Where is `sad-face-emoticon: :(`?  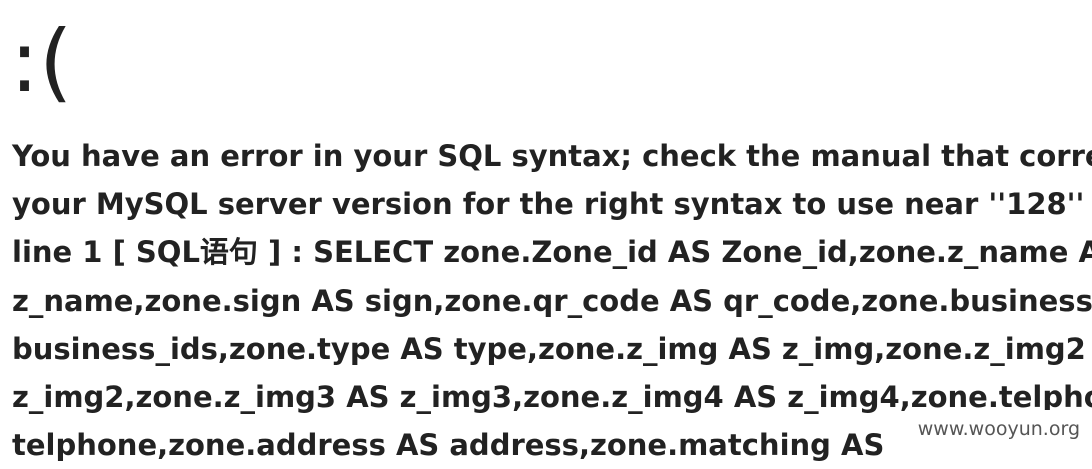 sad-face-emoticon: :( is located at coordinates (41, 62).